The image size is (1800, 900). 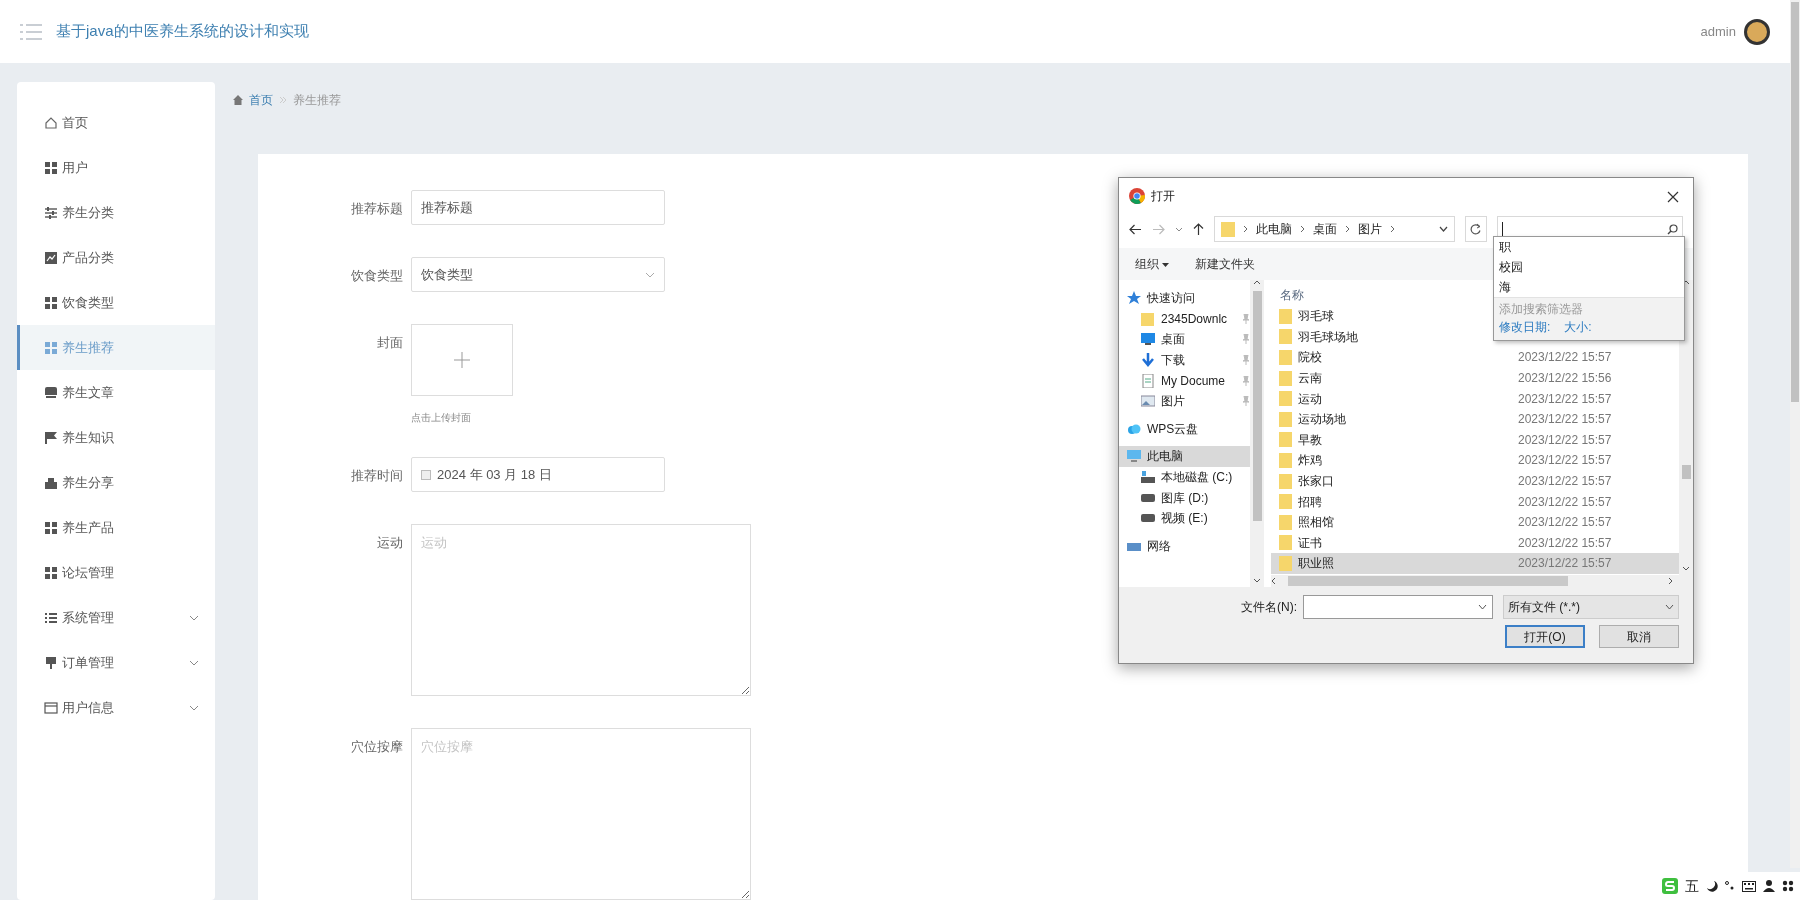 What do you see at coordinates (1184, 298) in the screenshot?
I see `navigation-item: 快速访问` at bounding box center [1184, 298].